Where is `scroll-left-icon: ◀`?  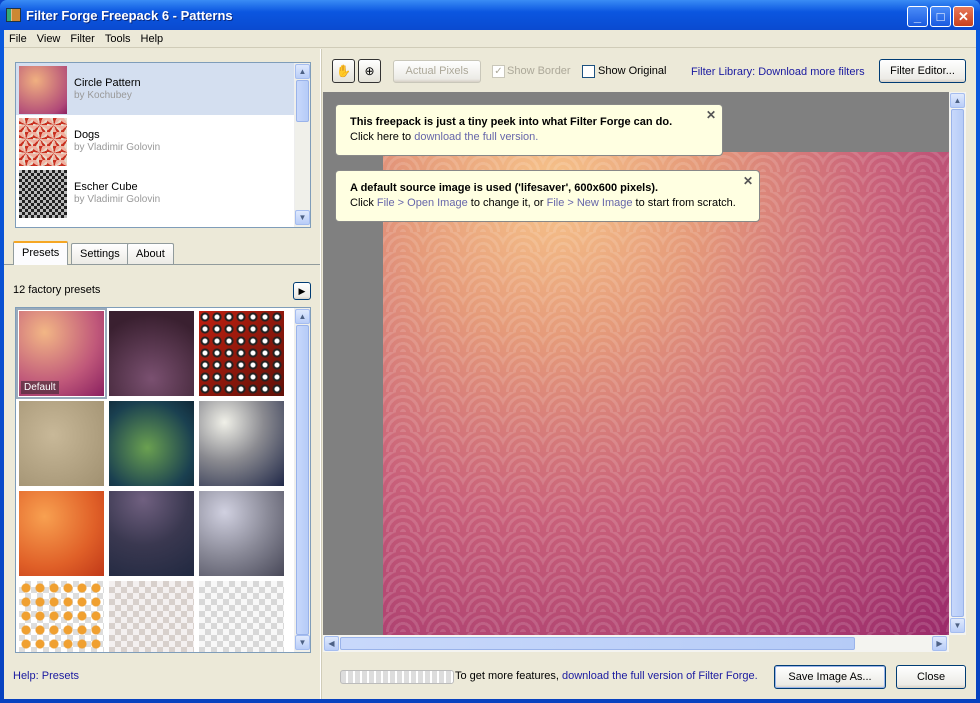 scroll-left-icon: ◀ is located at coordinates (331, 643).